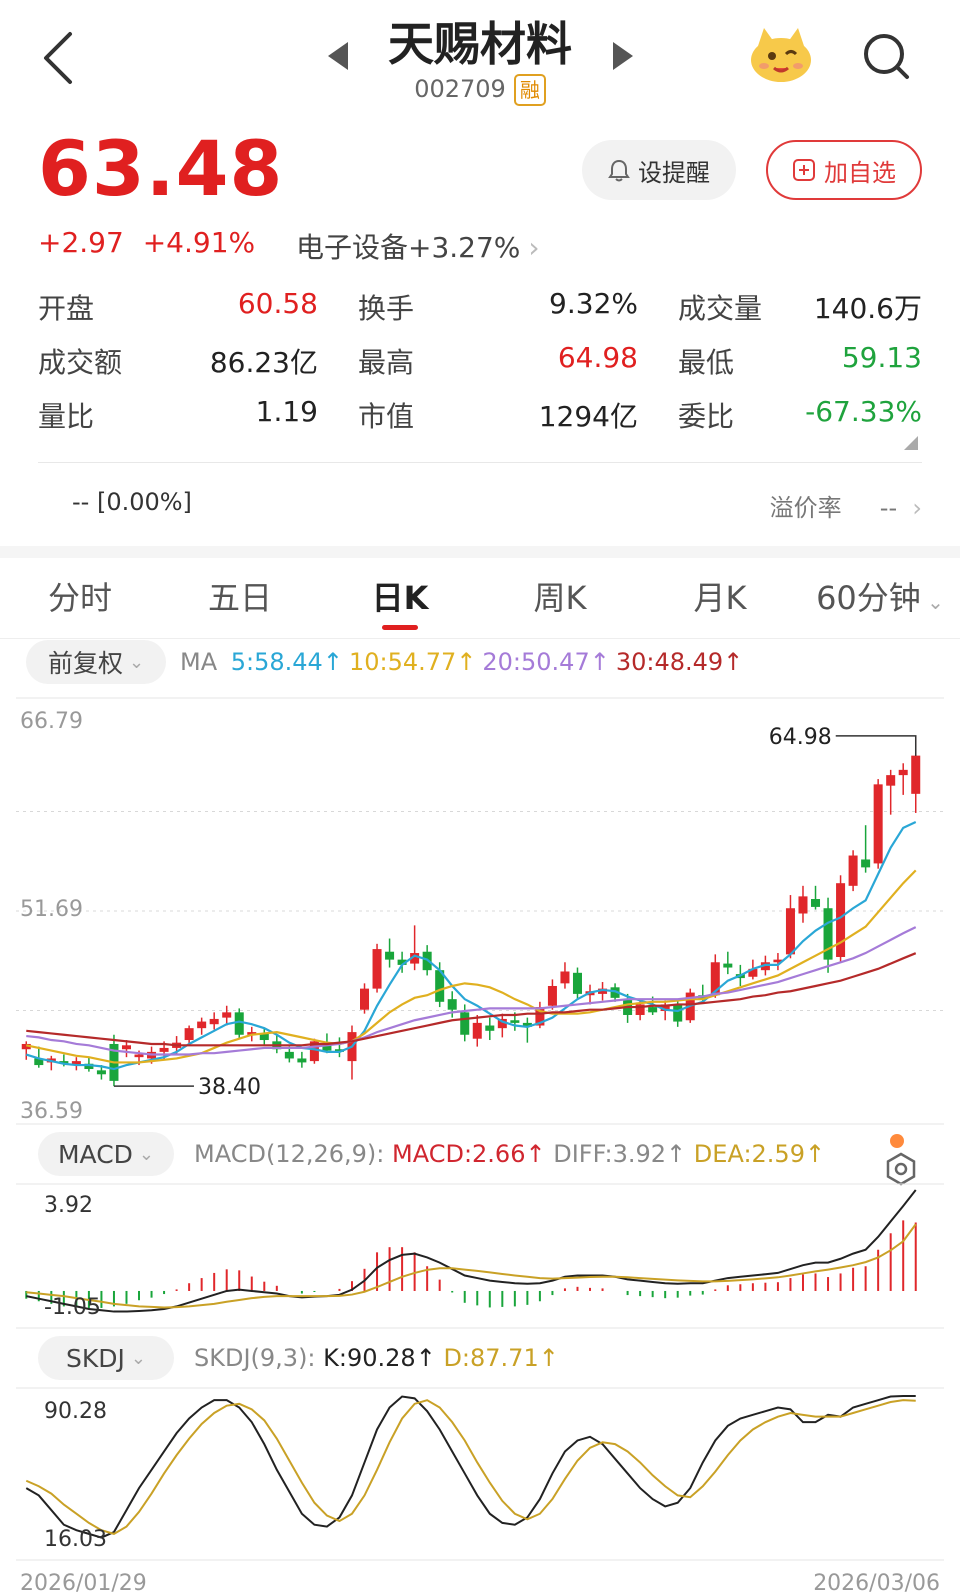 This screenshot has height=1595, width=960. What do you see at coordinates (75, 1411) in the screenshot?
I see `skdj-axis-top: 90.28` at bounding box center [75, 1411].